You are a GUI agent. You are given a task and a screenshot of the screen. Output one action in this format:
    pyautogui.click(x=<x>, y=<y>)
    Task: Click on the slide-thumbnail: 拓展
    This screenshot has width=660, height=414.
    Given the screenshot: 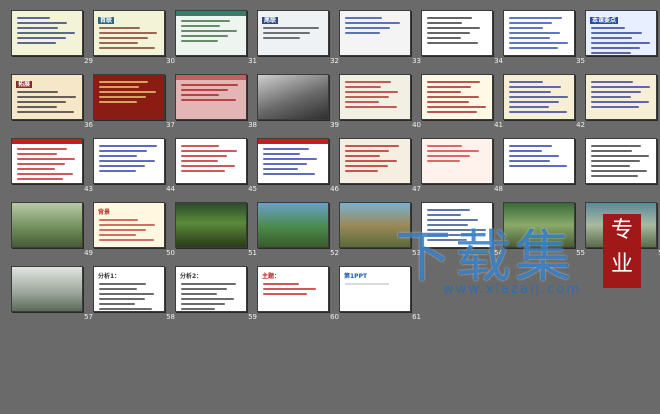 What is the action you would take?
    pyautogui.click(x=47, y=97)
    